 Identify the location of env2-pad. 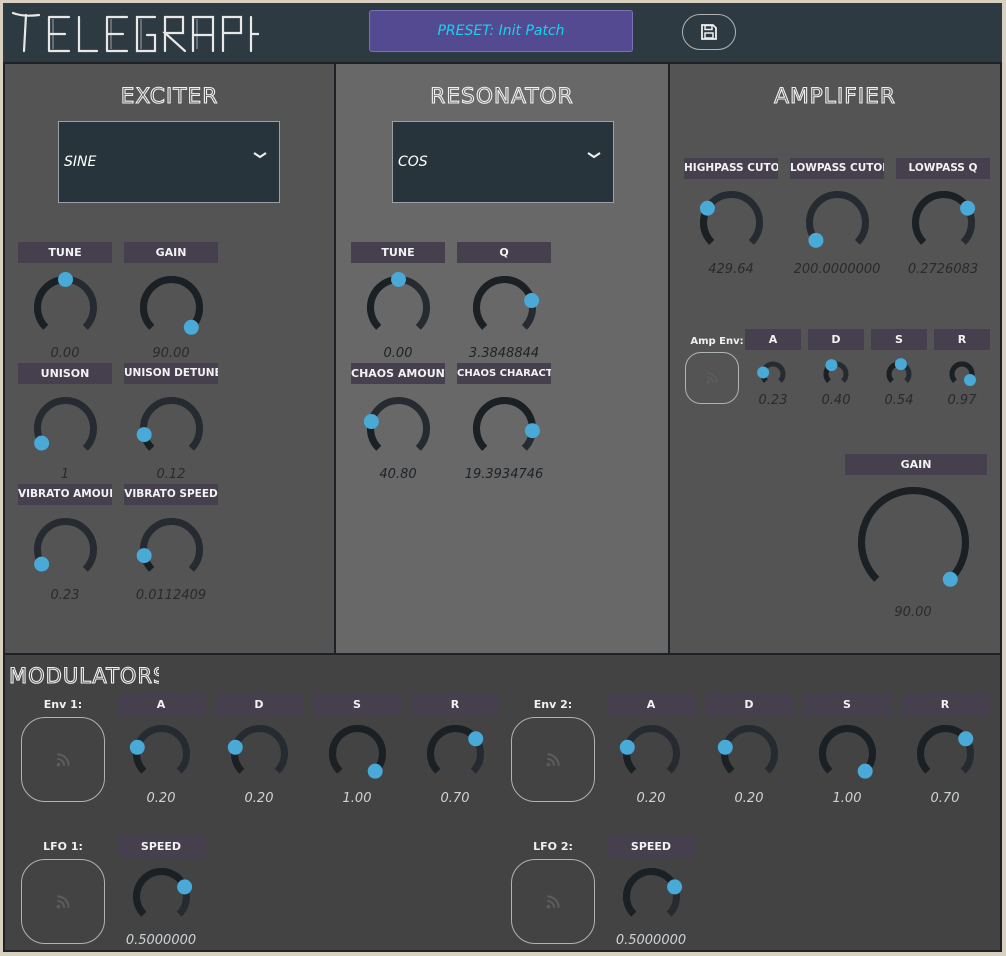
(553, 759).